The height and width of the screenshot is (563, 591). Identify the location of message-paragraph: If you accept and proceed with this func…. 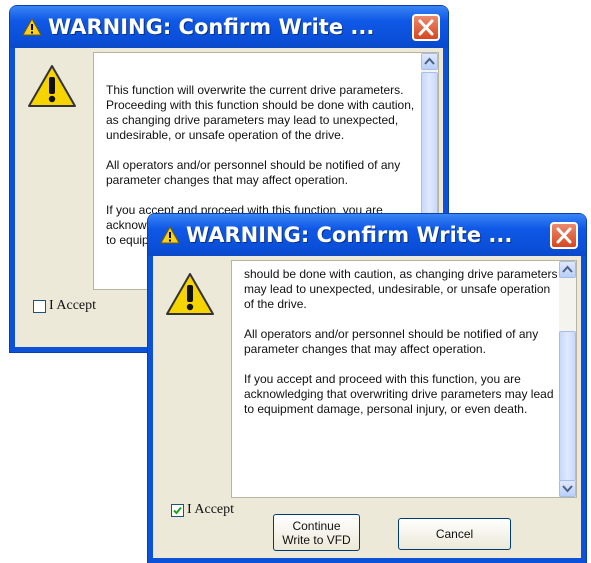
(399, 394).